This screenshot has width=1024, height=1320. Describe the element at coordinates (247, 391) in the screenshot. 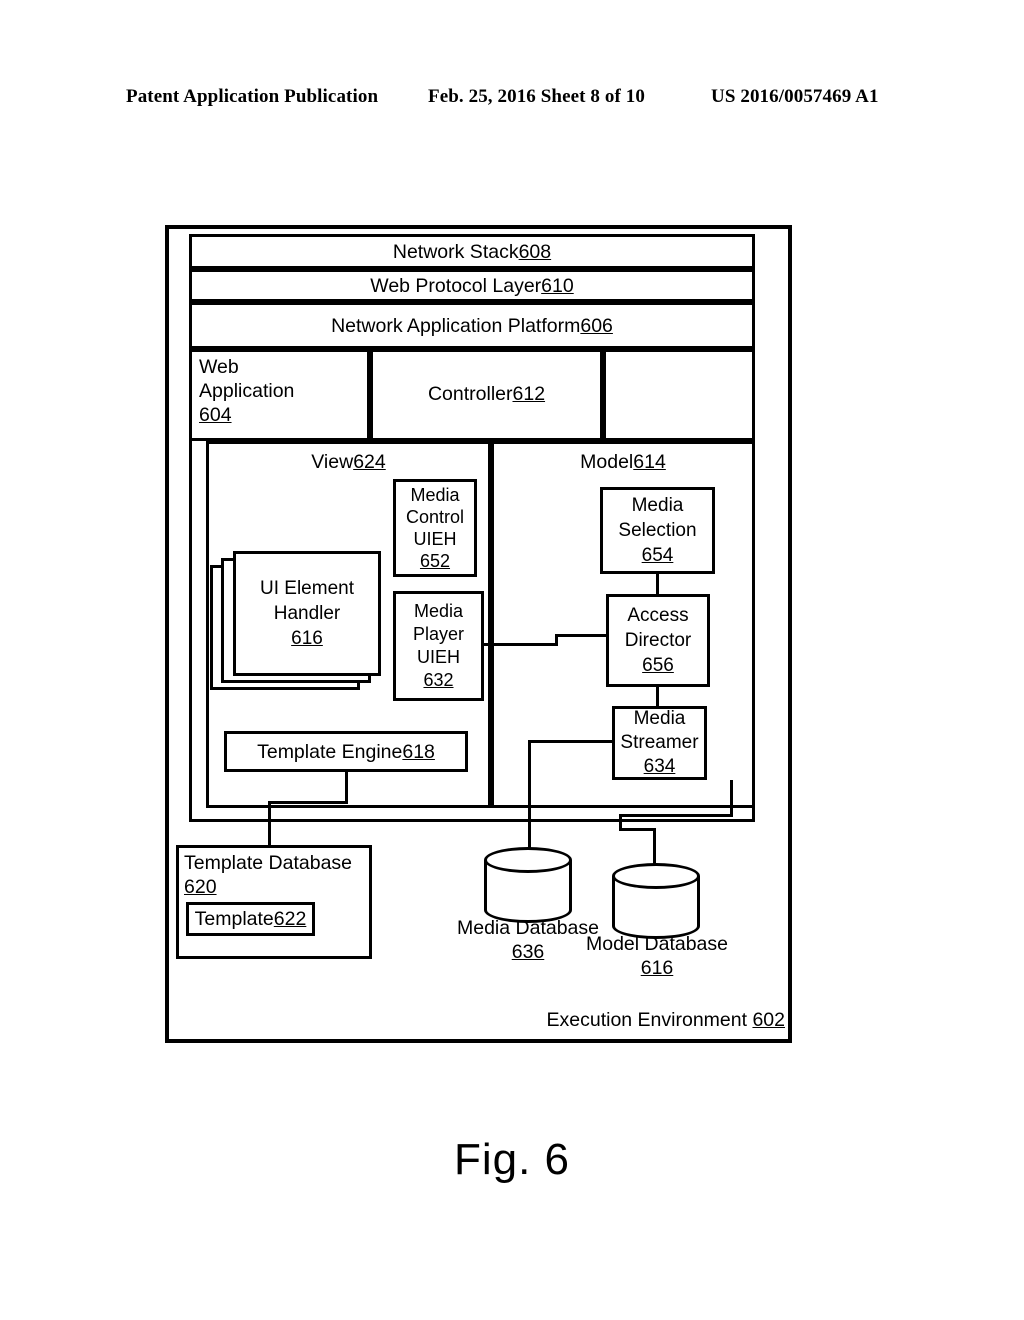

I see `web-application-label: Web Application 604` at that location.